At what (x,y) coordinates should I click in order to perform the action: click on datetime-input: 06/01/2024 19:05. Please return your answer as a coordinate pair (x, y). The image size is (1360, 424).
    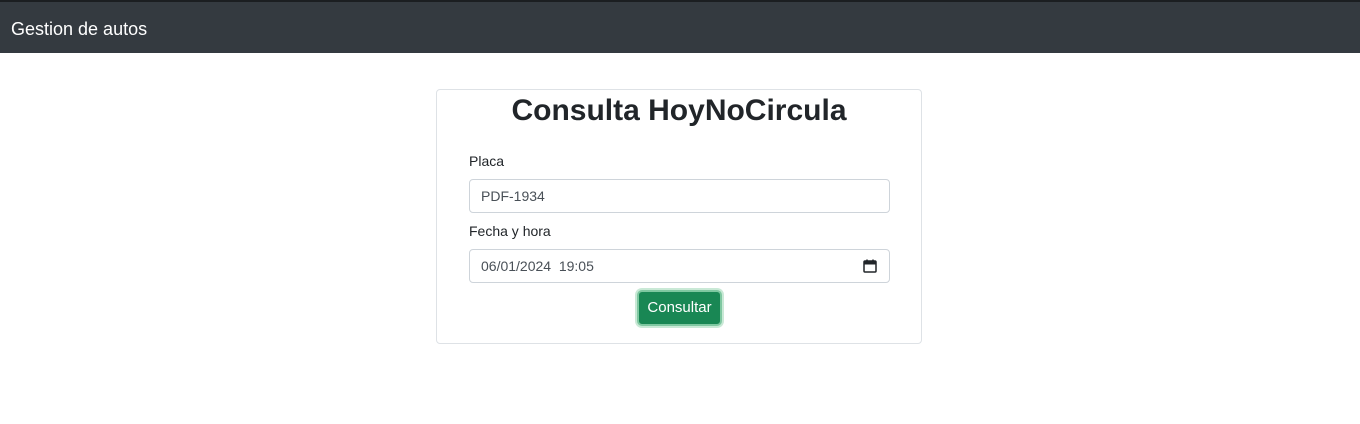
    Looking at the image, I should click on (679, 266).